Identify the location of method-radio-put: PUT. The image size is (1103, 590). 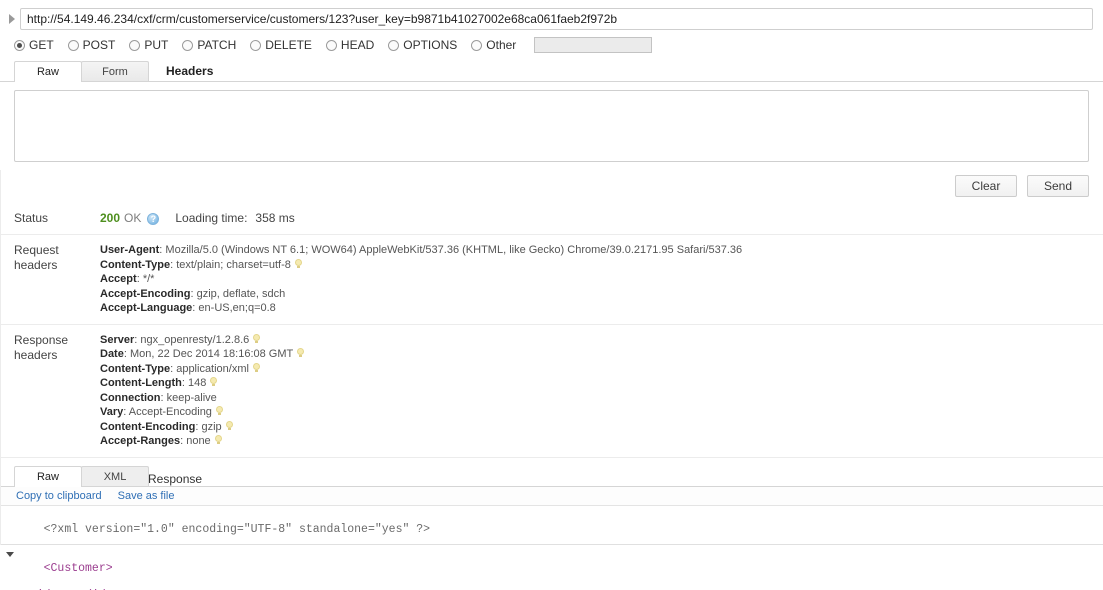
(148, 45).